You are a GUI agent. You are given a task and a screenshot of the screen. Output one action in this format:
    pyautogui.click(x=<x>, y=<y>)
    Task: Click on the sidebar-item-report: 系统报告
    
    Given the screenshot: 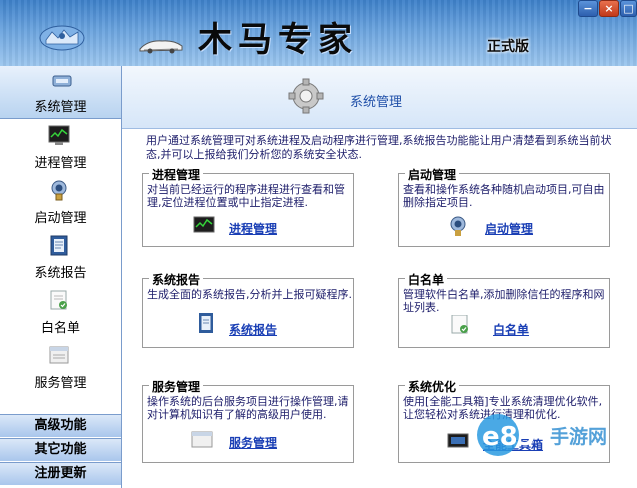 What is the action you would take?
    pyautogui.click(x=60, y=260)
    